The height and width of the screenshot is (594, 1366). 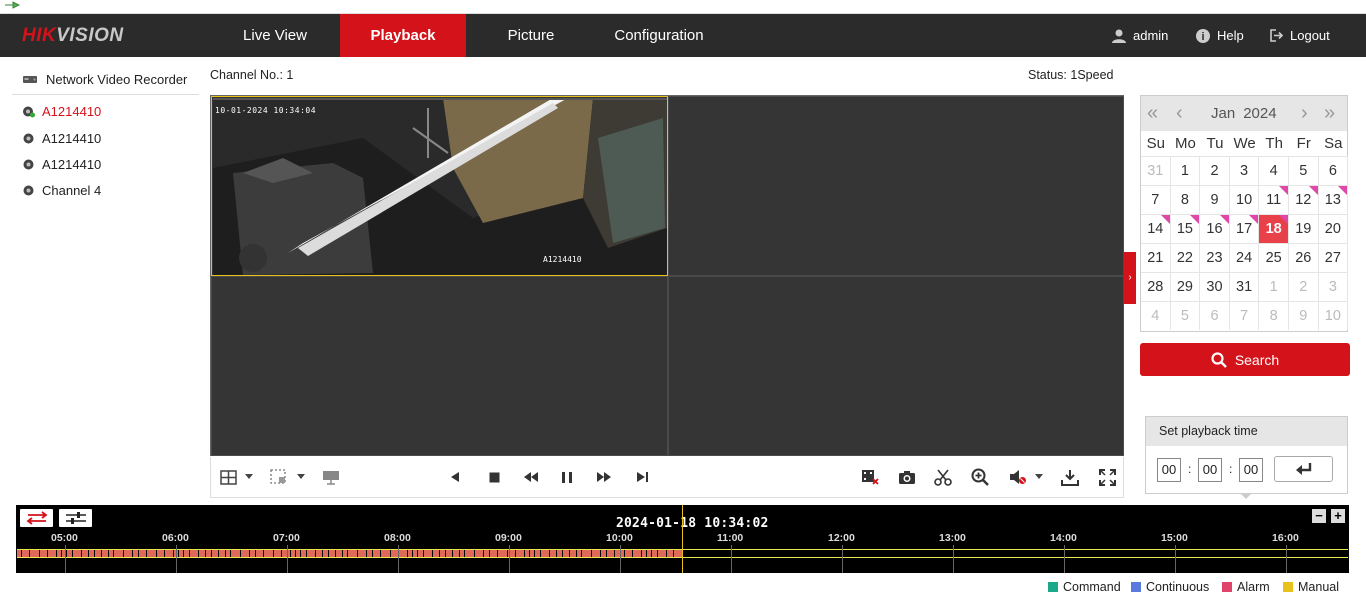 What do you see at coordinates (1169, 470) in the screenshot?
I see `hour-field: 00` at bounding box center [1169, 470].